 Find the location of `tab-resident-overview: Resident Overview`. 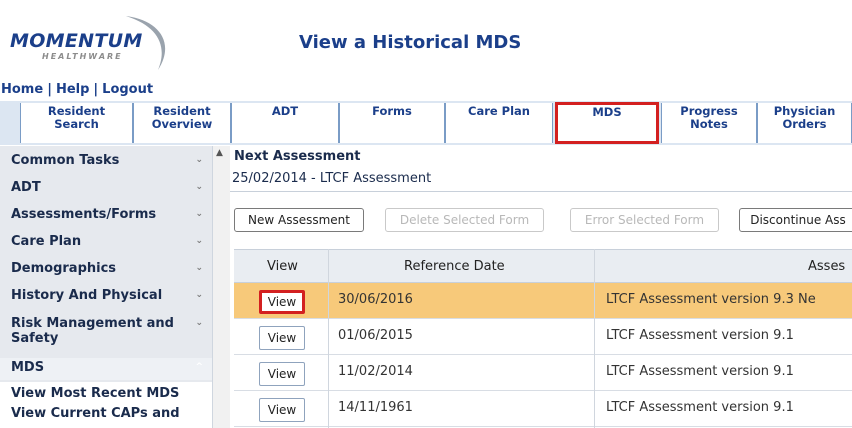

tab-resident-overview: Resident Overview is located at coordinates (182, 123).